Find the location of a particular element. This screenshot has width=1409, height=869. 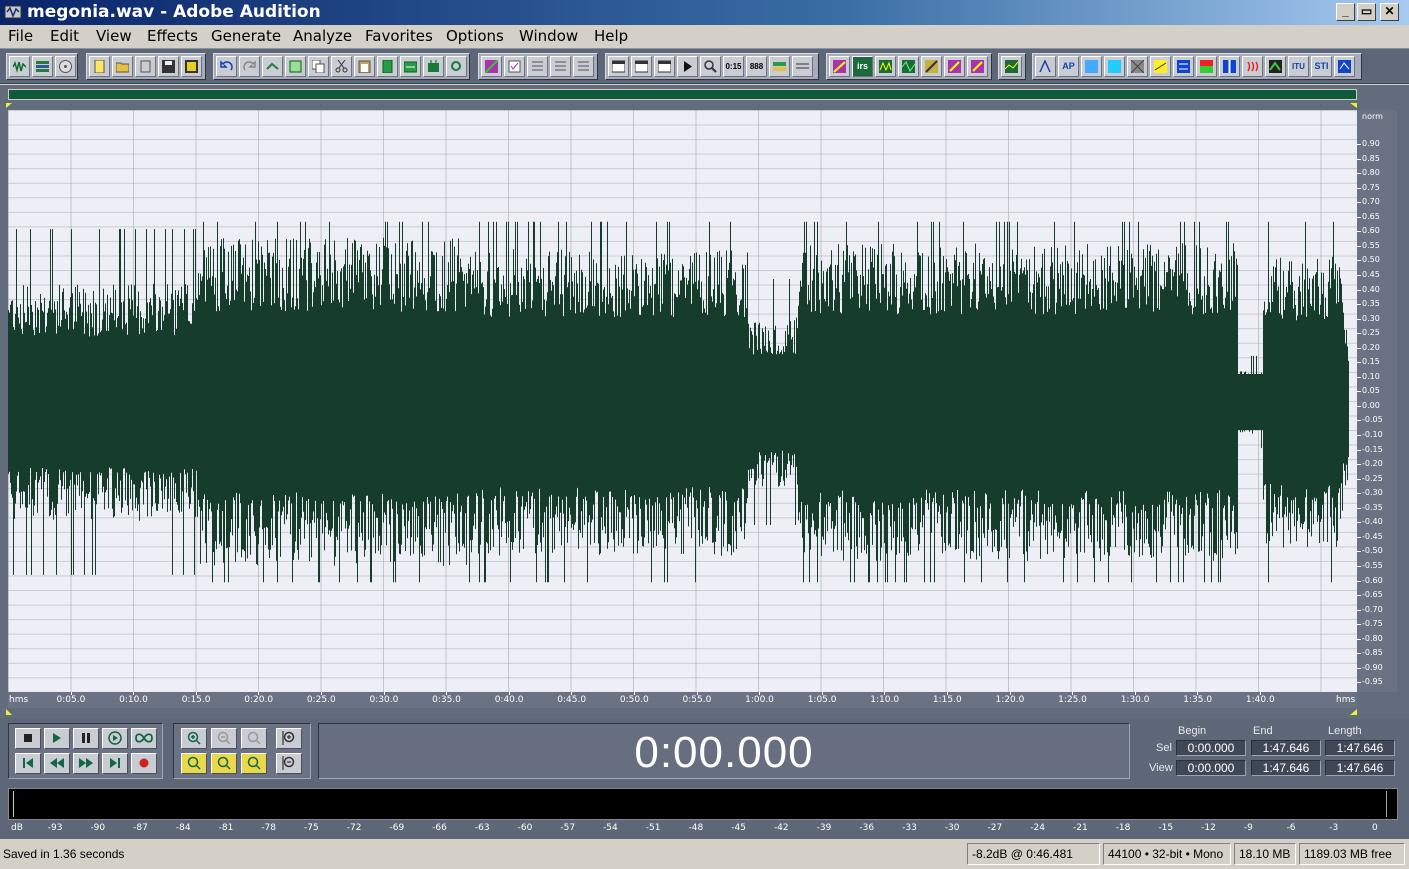

menu-help: Help is located at coordinates (611, 36).